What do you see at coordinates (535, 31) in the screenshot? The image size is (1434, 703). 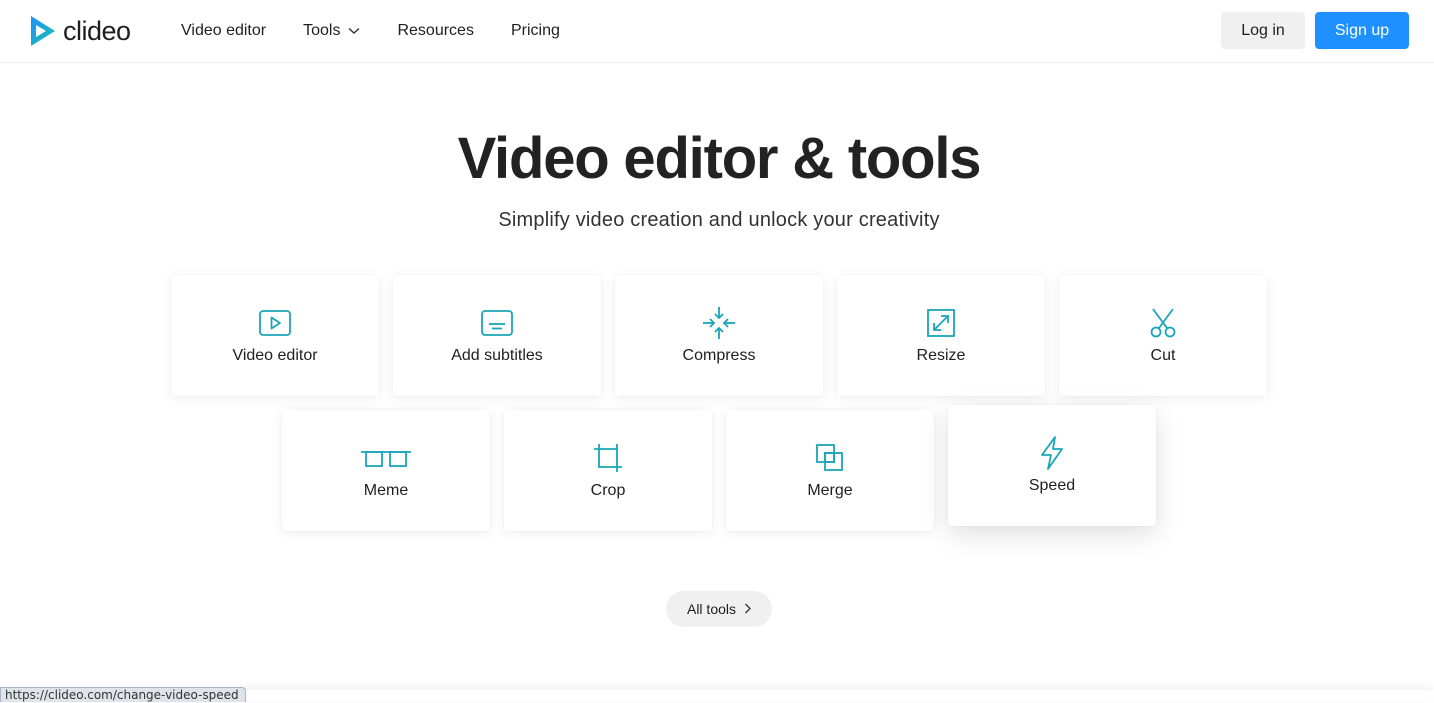 I see `nav-pricing: Pricing` at bounding box center [535, 31].